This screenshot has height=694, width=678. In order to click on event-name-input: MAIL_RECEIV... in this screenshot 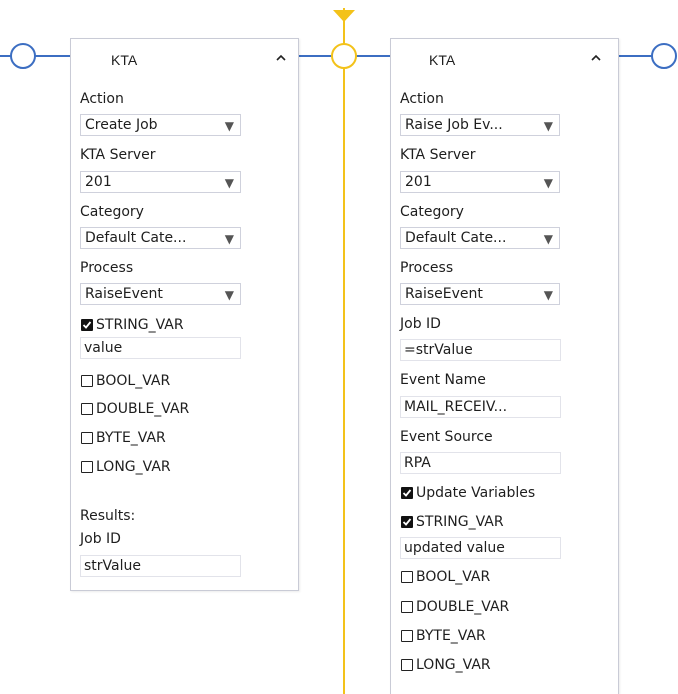, I will do `click(480, 407)`.